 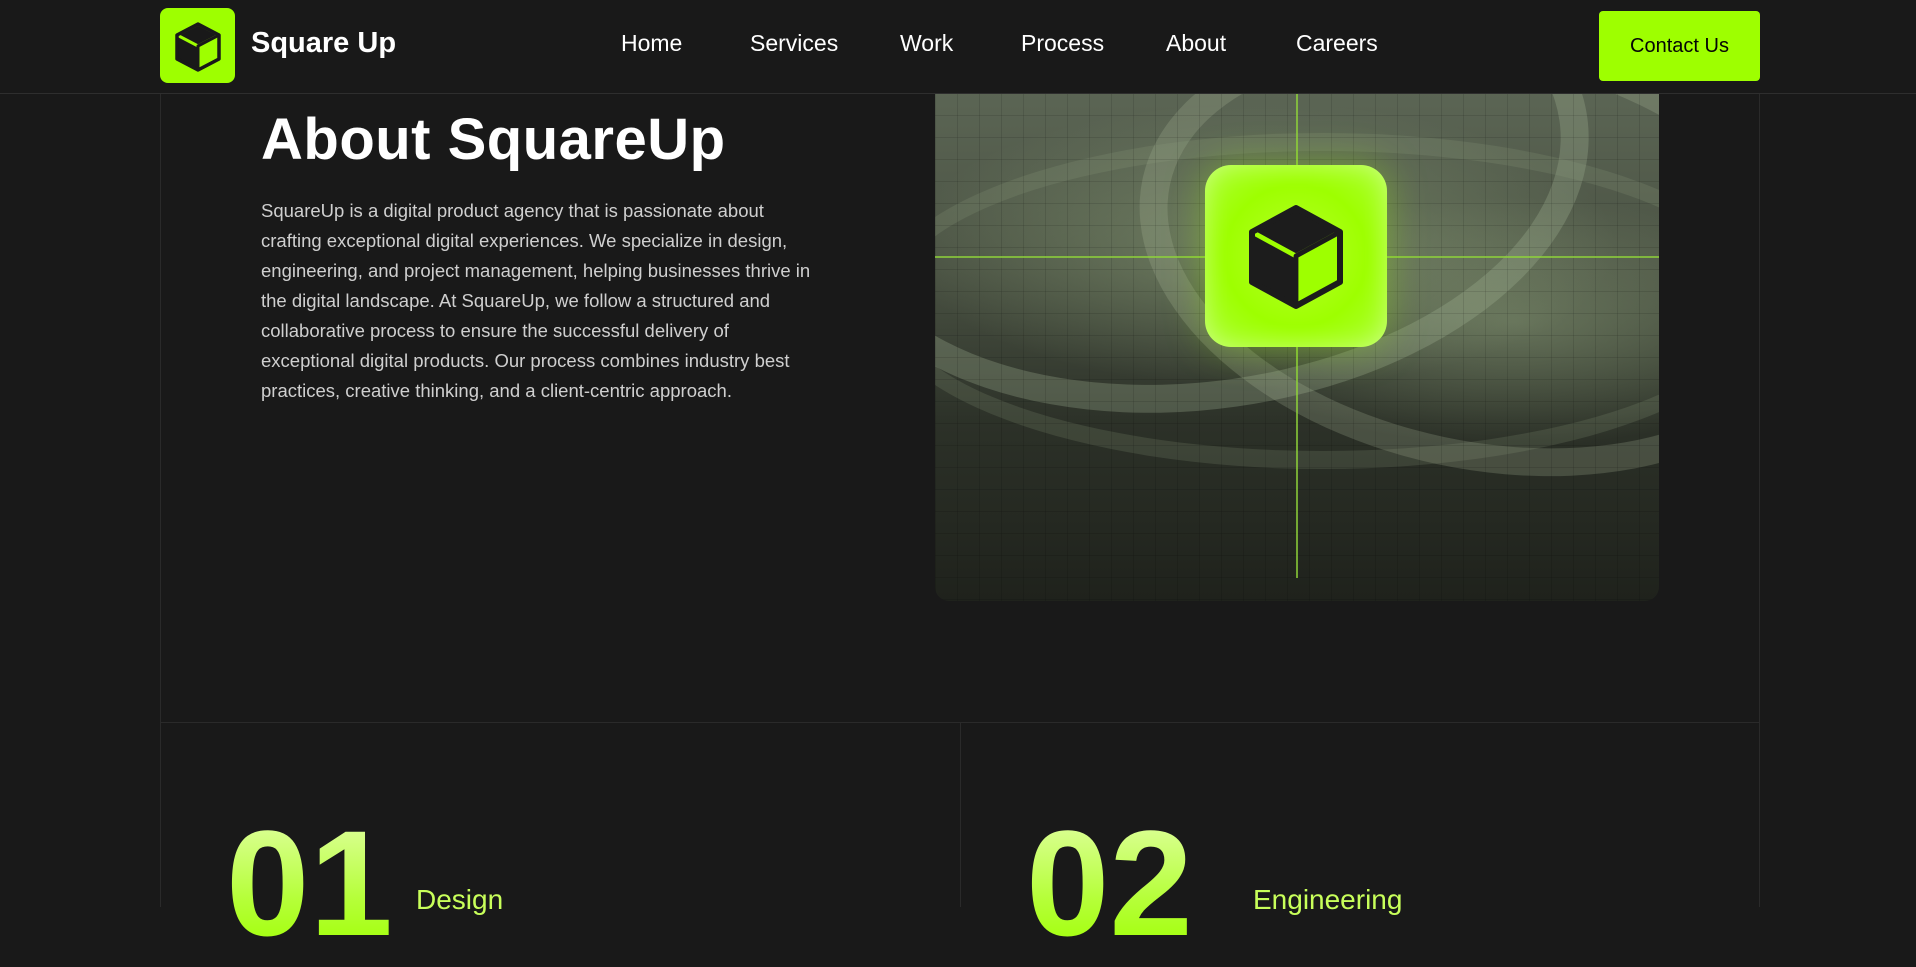 What do you see at coordinates (1109, 883) in the screenshot?
I see `step-number: 02` at bounding box center [1109, 883].